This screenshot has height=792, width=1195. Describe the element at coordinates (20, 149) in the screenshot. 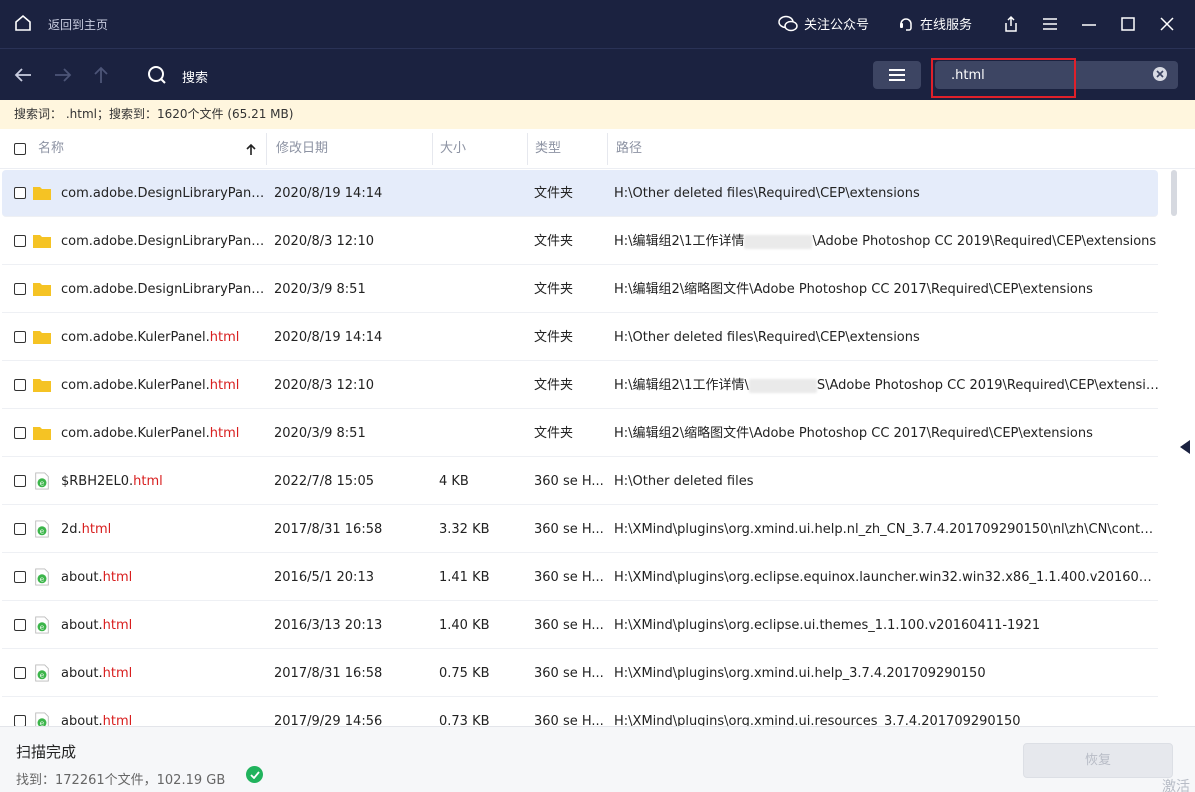

I see `select-all-checkbox` at that location.